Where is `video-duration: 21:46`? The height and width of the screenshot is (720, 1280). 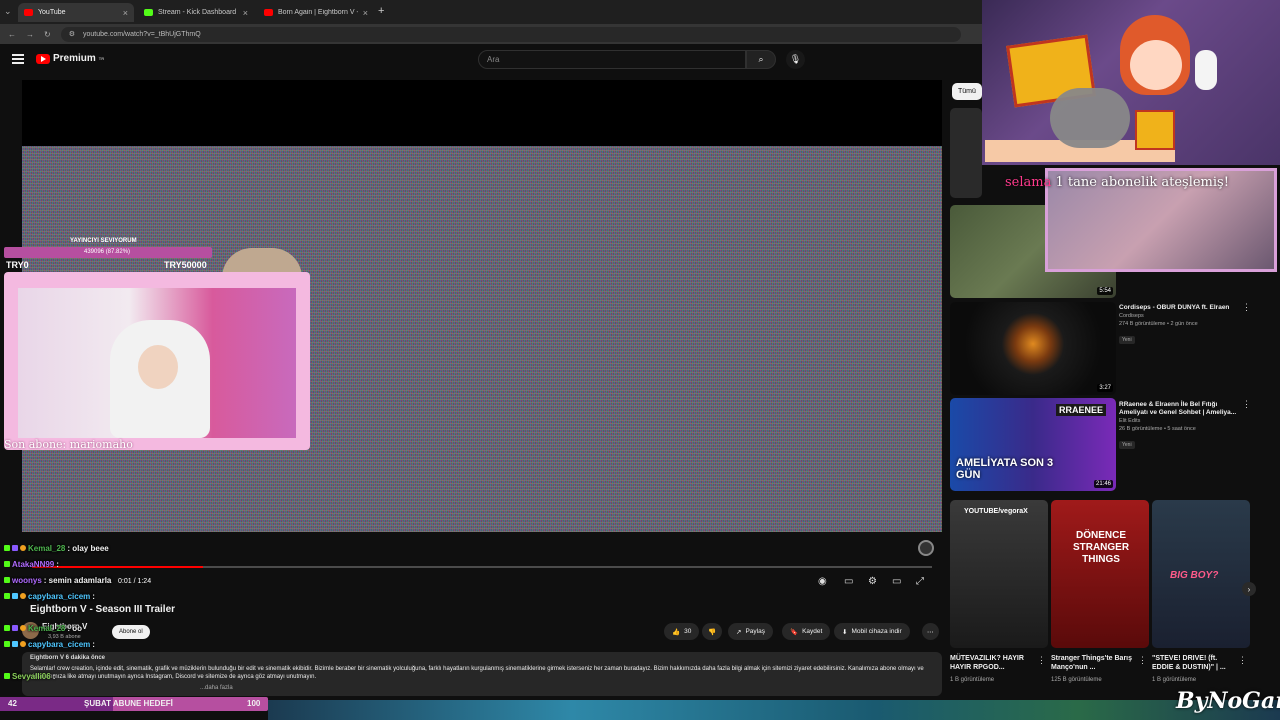 video-duration: 21:46 is located at coordinates (1103, 484).